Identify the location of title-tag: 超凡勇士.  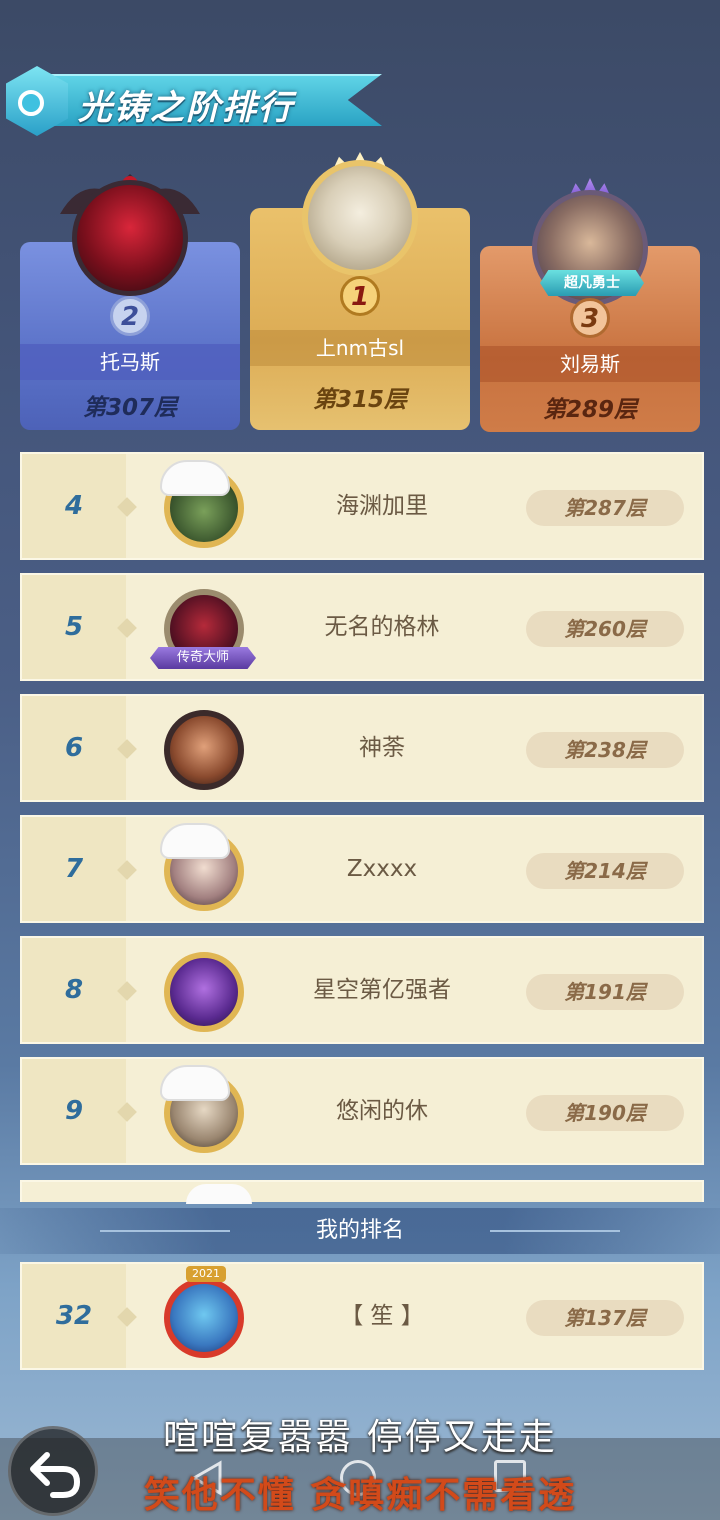
(592, 283).